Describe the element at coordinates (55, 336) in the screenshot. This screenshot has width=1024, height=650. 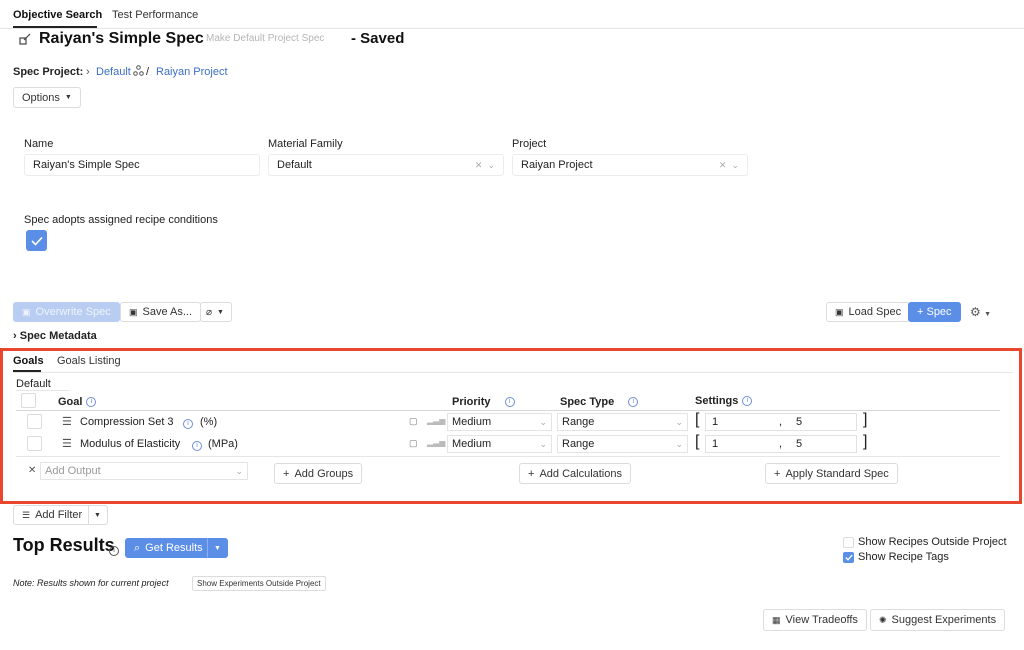
I see `spec-metadata-toggle: › Spec Metadata` at that location.